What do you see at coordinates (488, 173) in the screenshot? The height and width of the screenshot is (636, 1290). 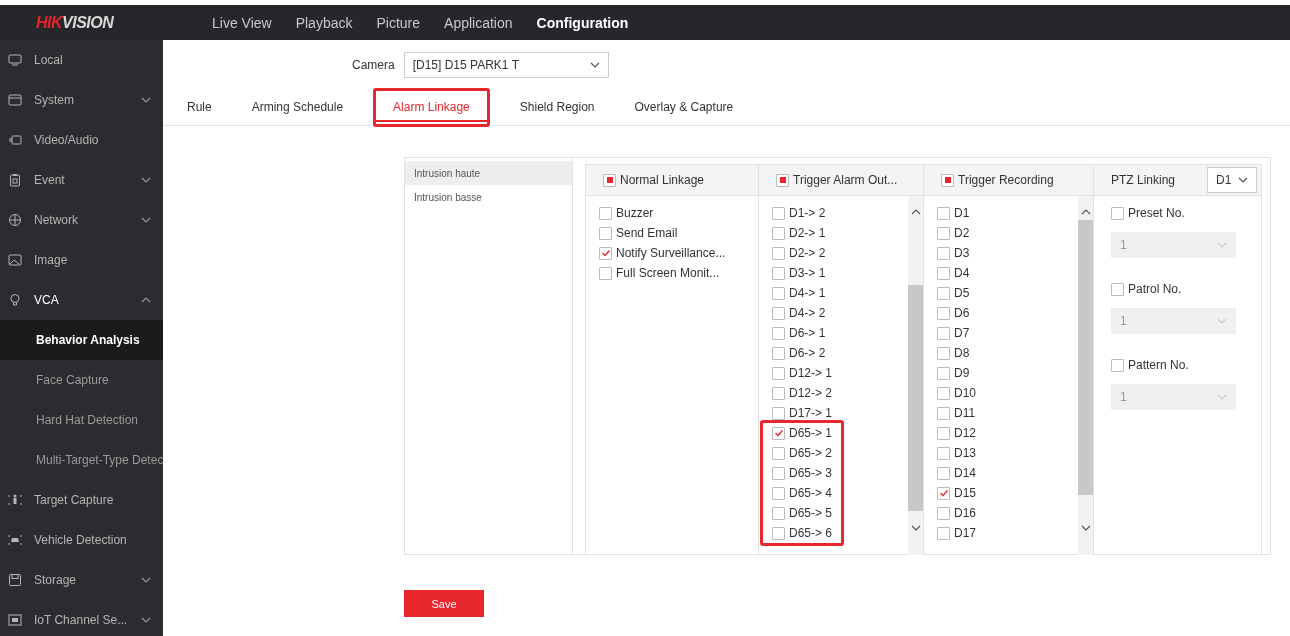 I see `alarm-rule-item: Intrusion haute` at bounding box center [488, 173].